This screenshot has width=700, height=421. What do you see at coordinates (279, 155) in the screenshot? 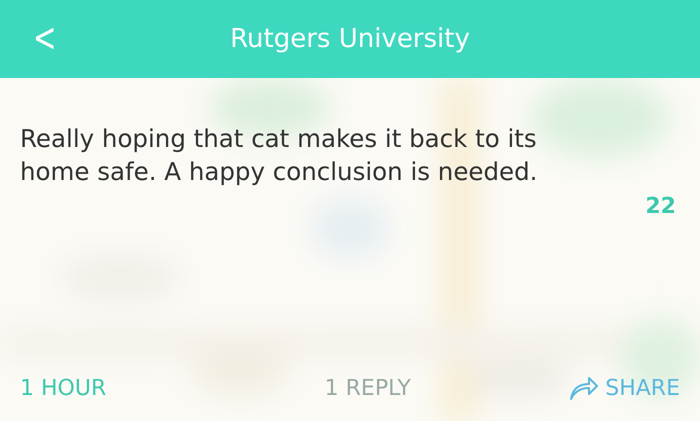
I see `post-text: Really hoping that cat makes it back to its home safe. A happy conclusion is needed.` at bounding box center [279, 155].